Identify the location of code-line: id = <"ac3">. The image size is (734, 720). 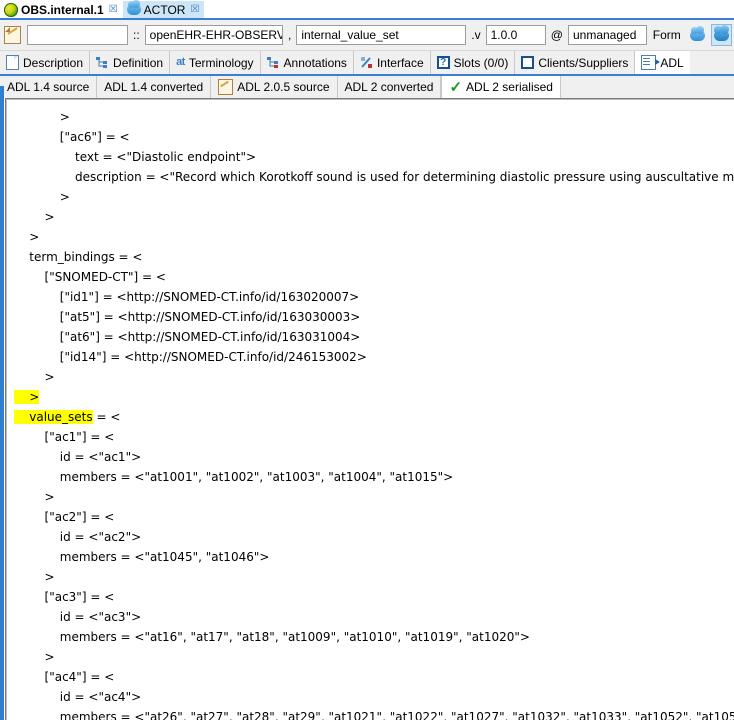
(78, 617).